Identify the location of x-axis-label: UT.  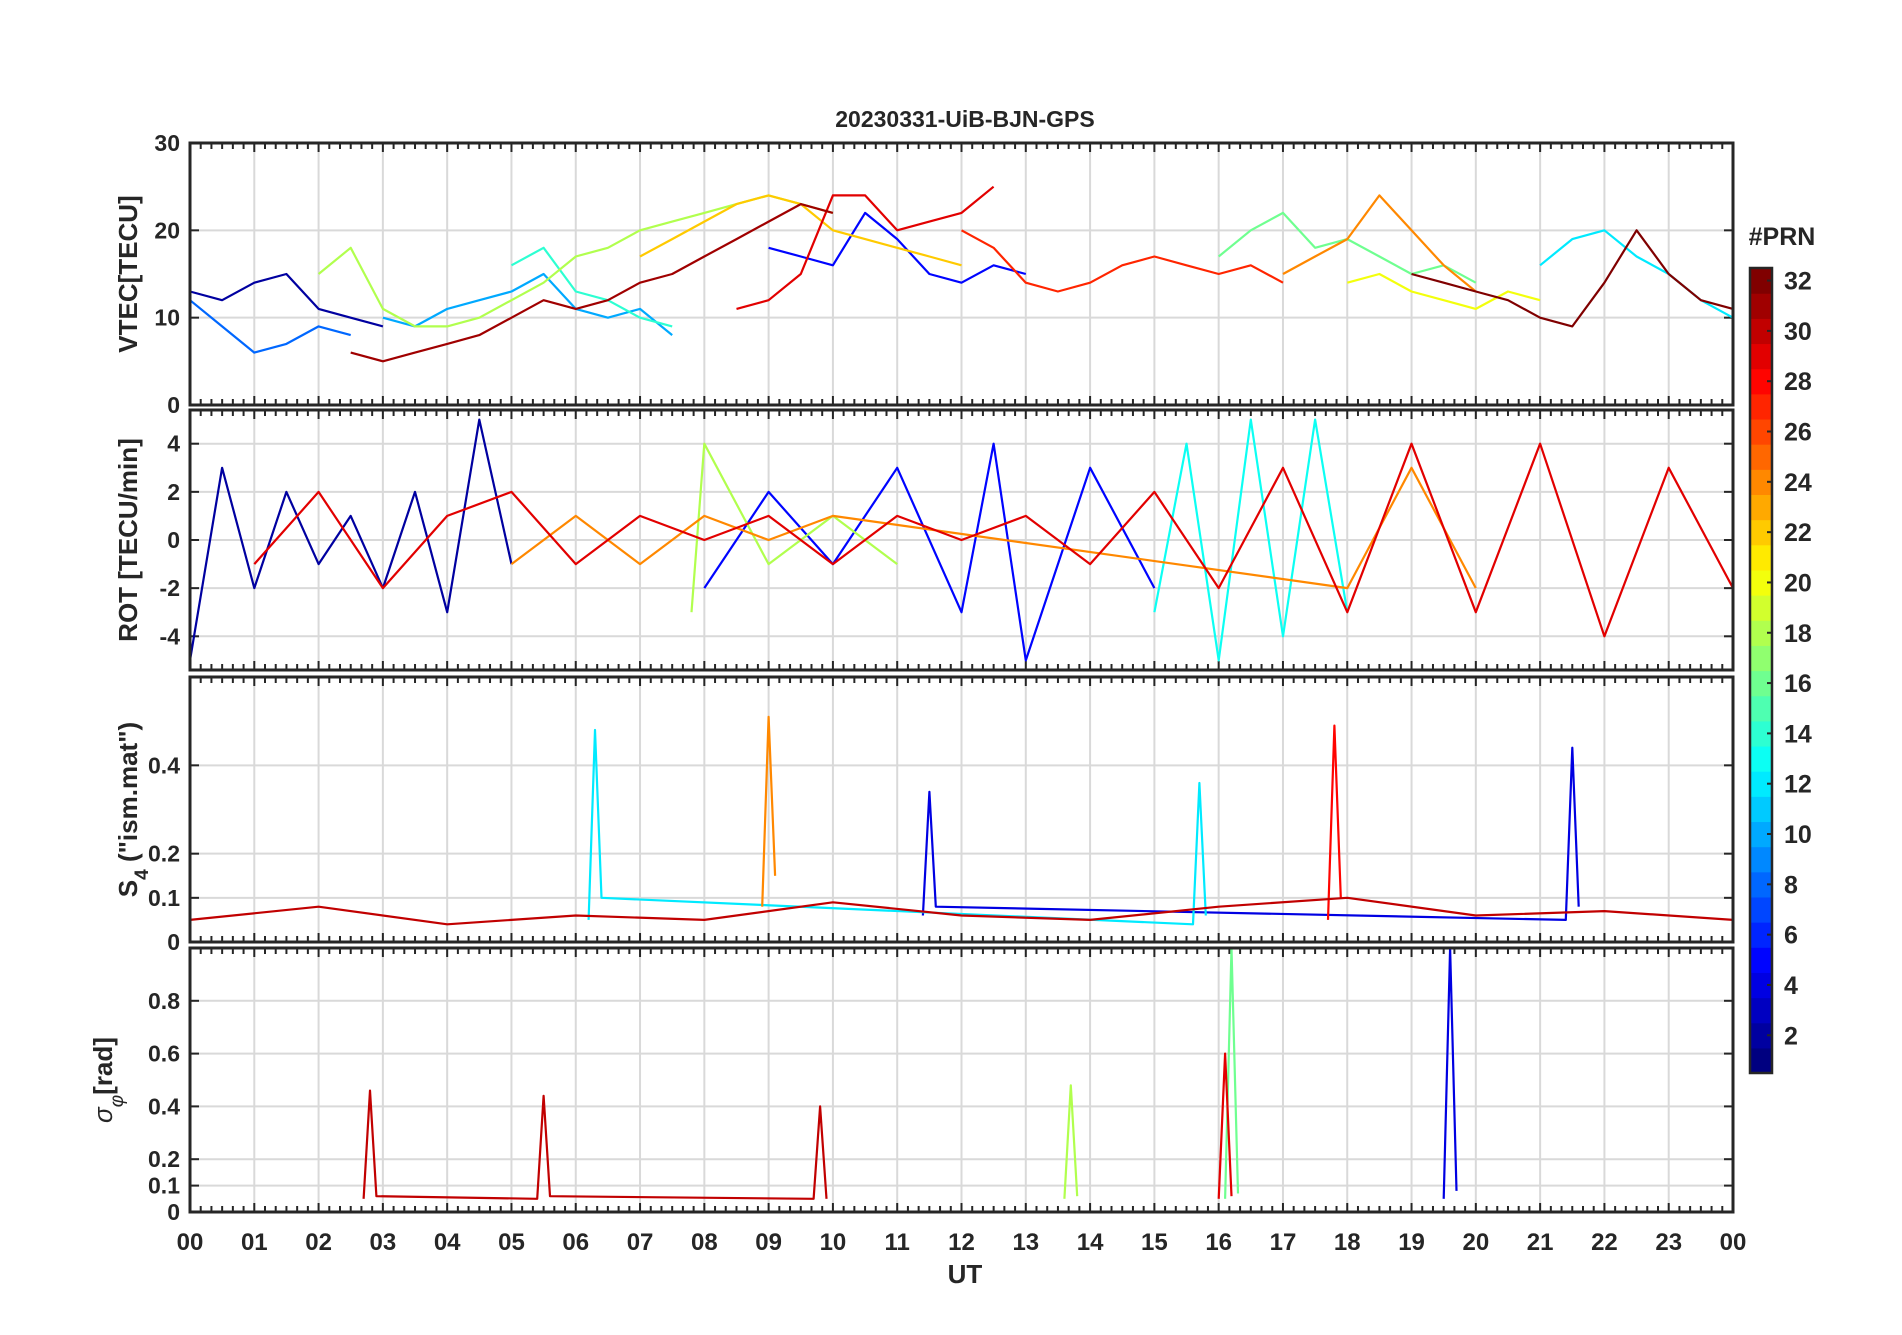
(965, 1274).